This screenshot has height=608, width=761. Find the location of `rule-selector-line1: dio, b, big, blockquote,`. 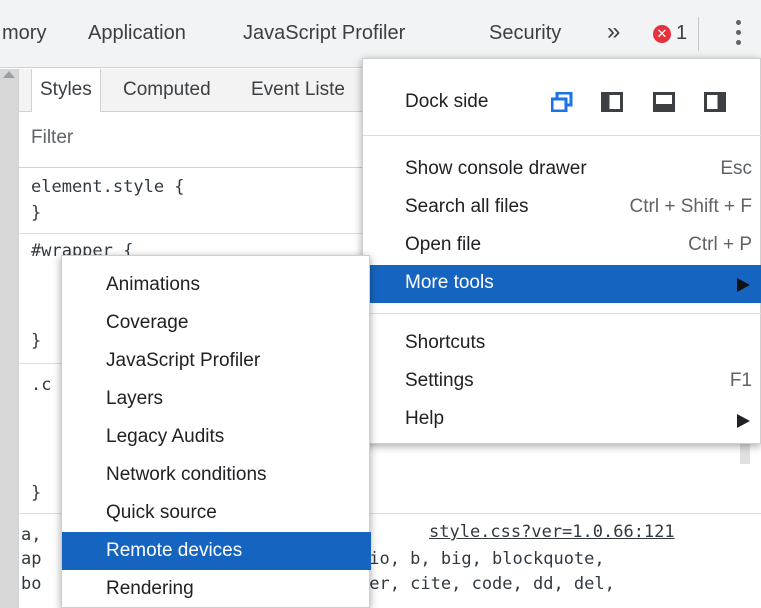

rule-selector-line1: dio, b, big, blockquote, is located at coordinates (482, 559).